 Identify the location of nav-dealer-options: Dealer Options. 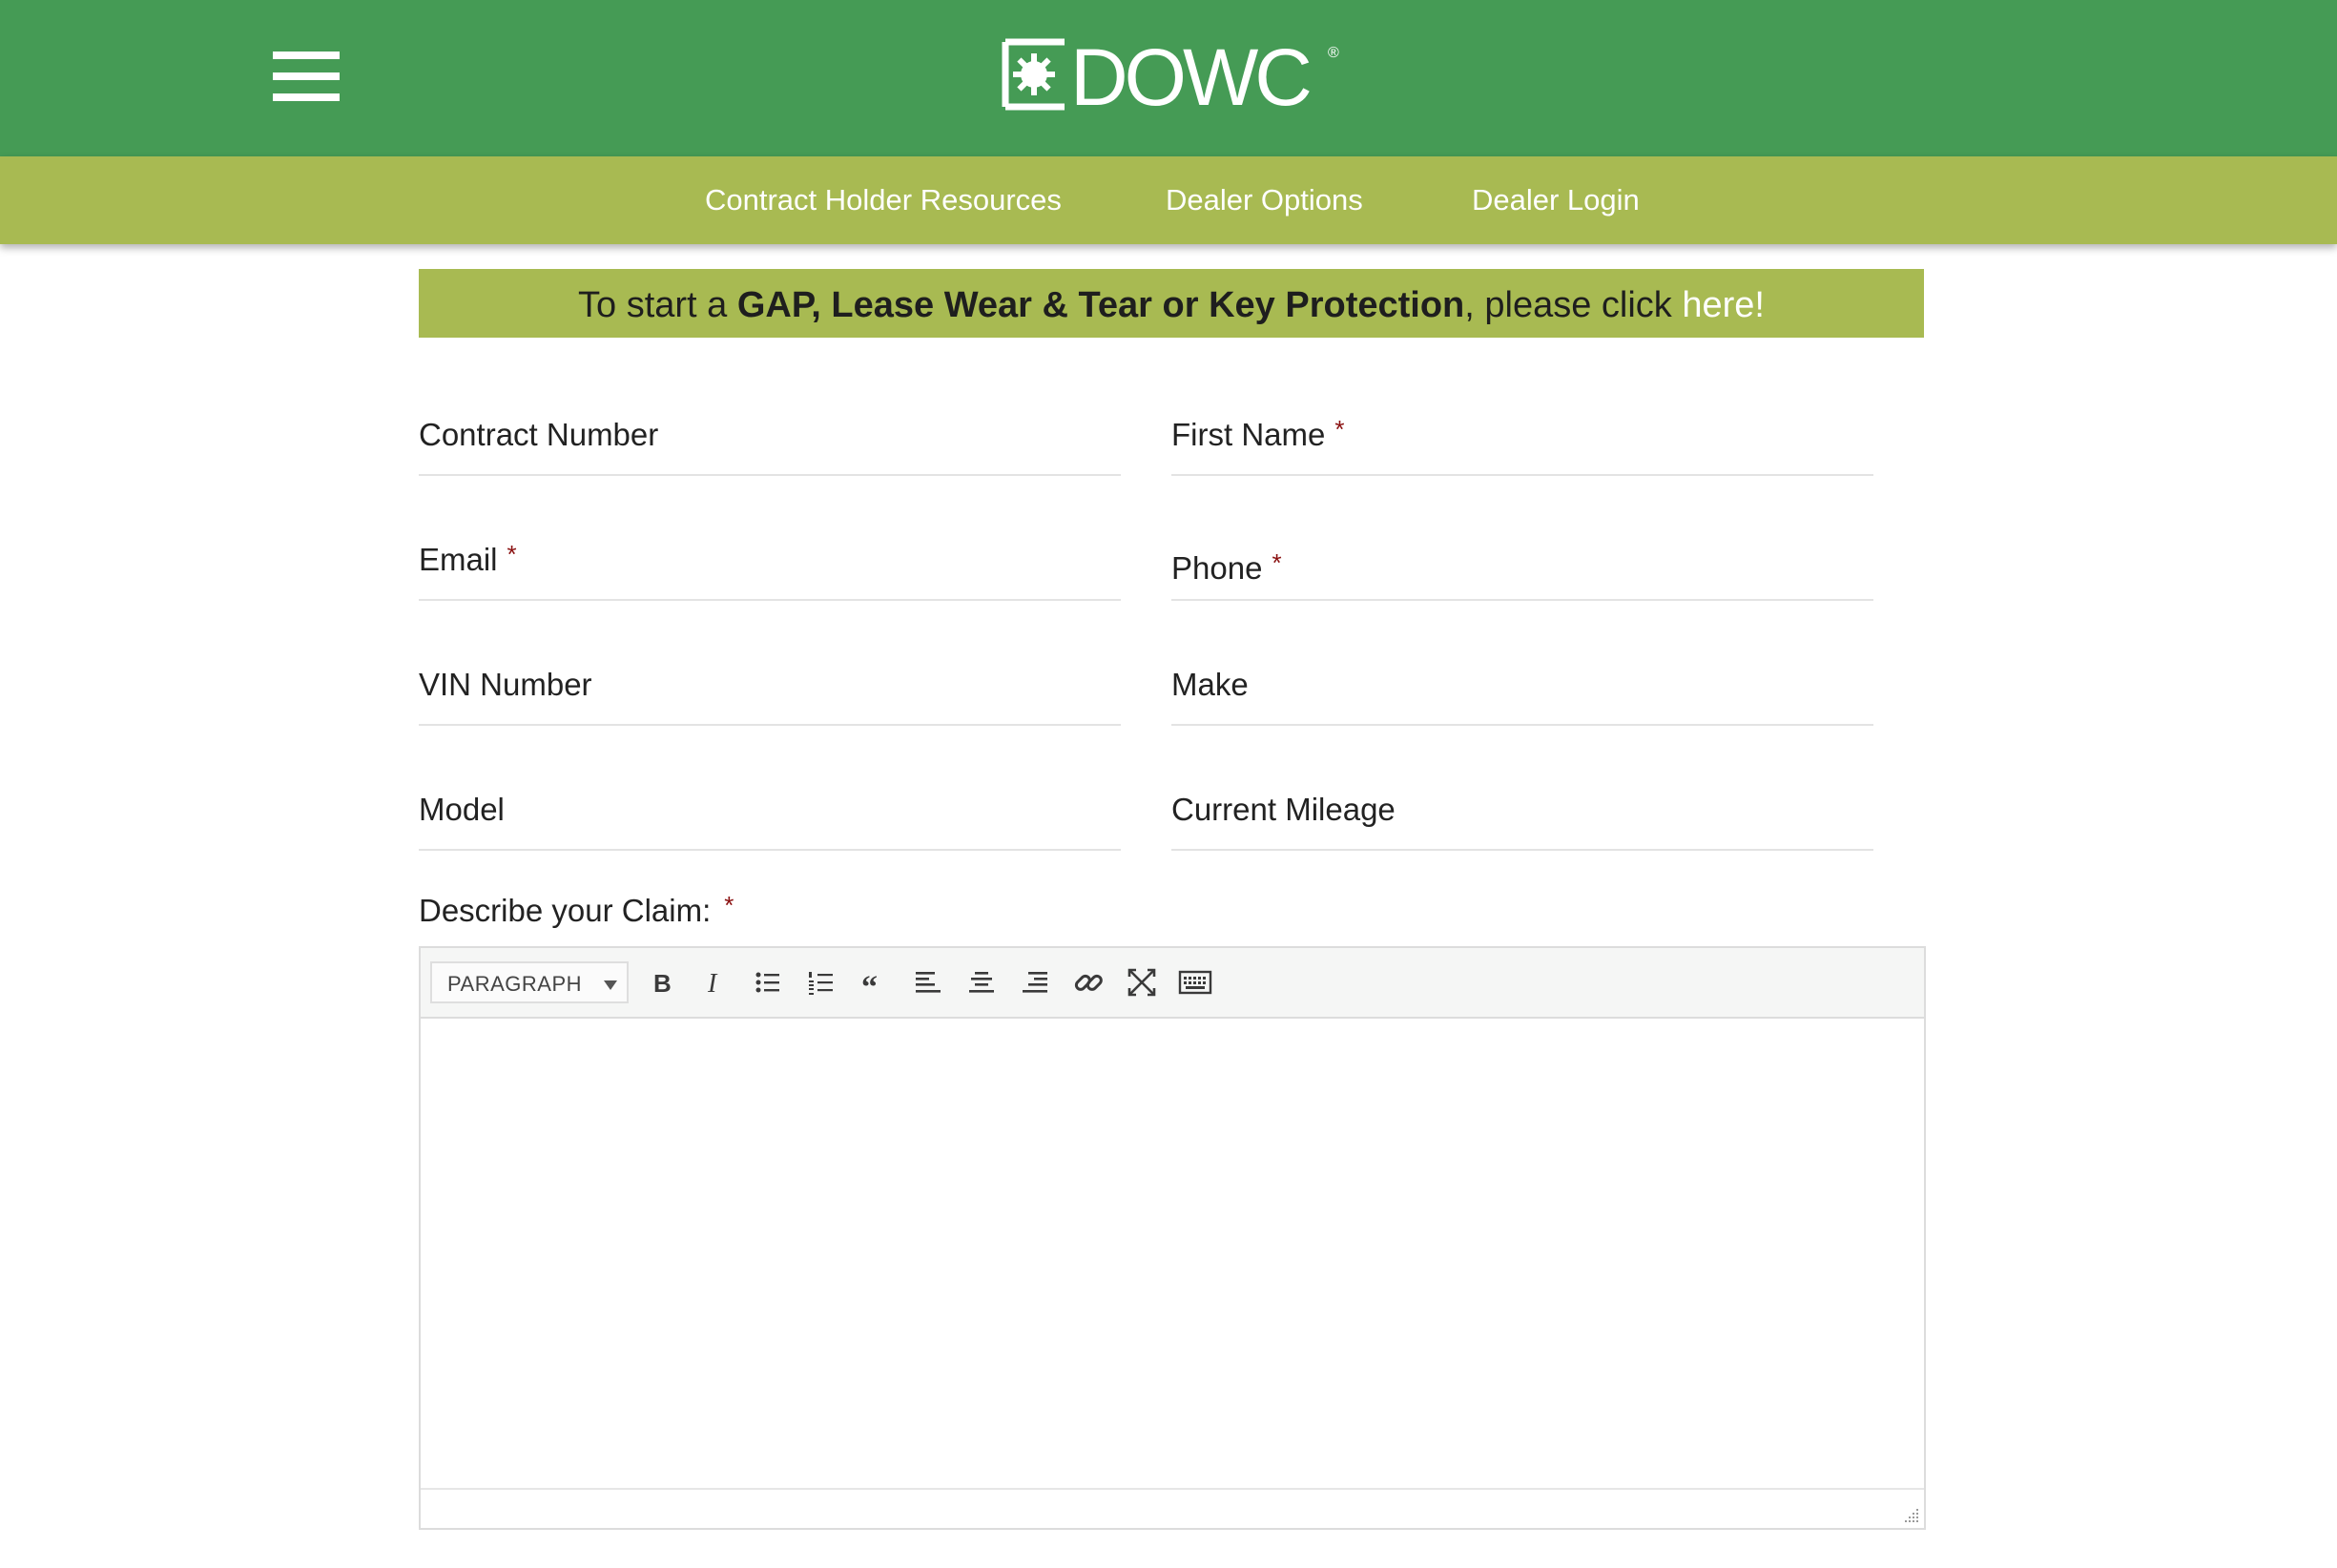
(1264, 200).